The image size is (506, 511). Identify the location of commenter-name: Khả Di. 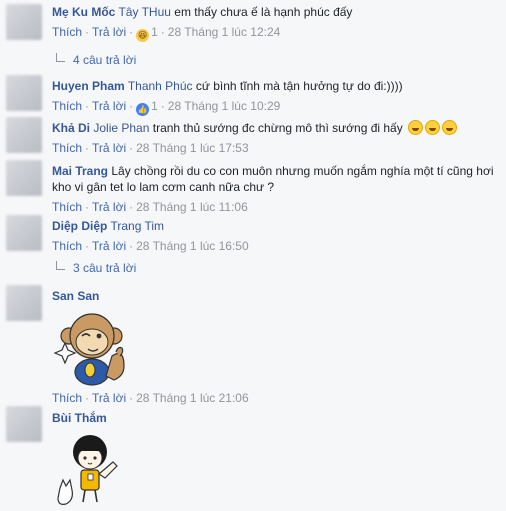
(71, 128).